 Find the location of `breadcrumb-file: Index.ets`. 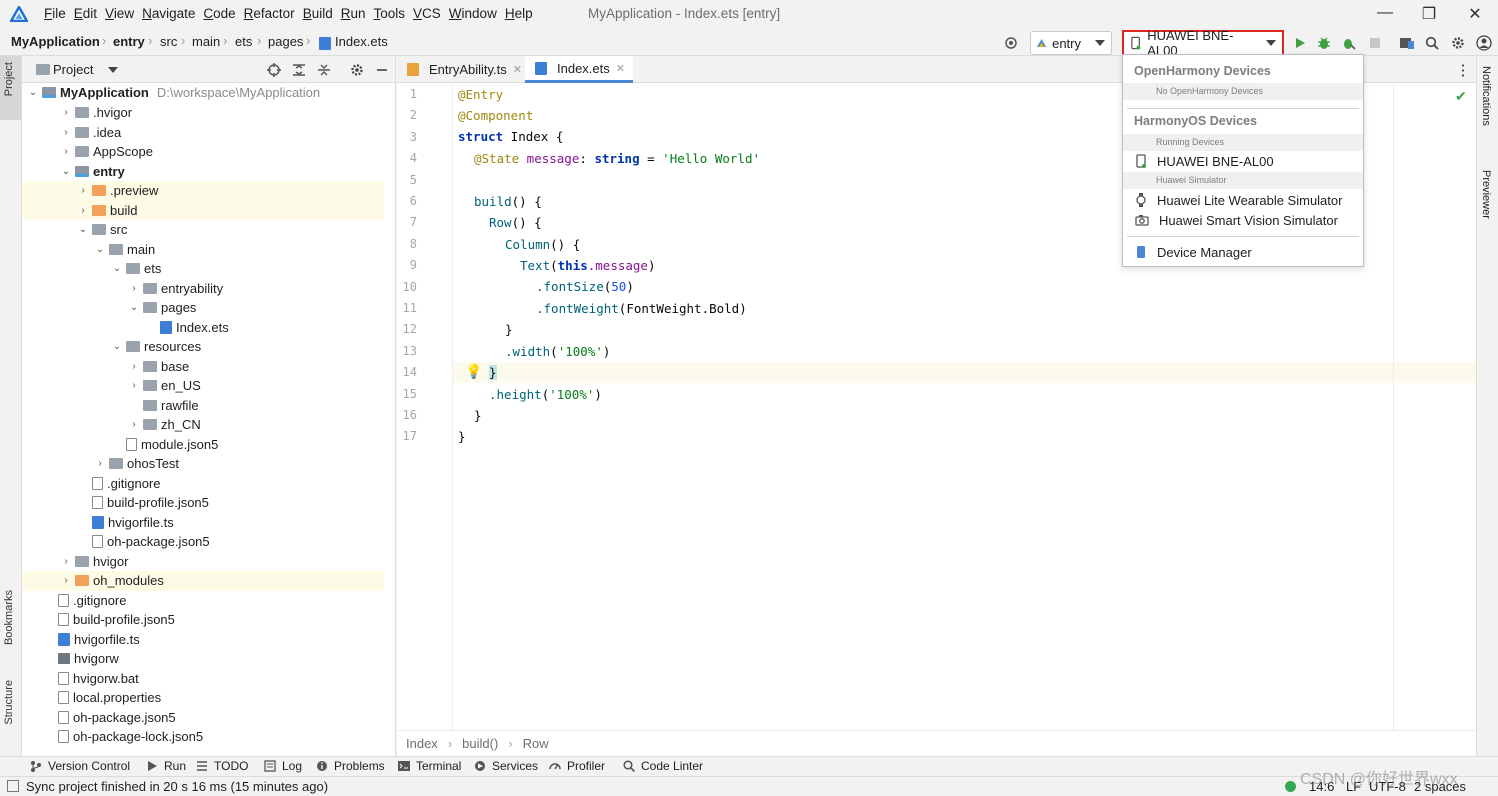

breadcrumb-file: Index.ets is located at coordinates (361, 41).